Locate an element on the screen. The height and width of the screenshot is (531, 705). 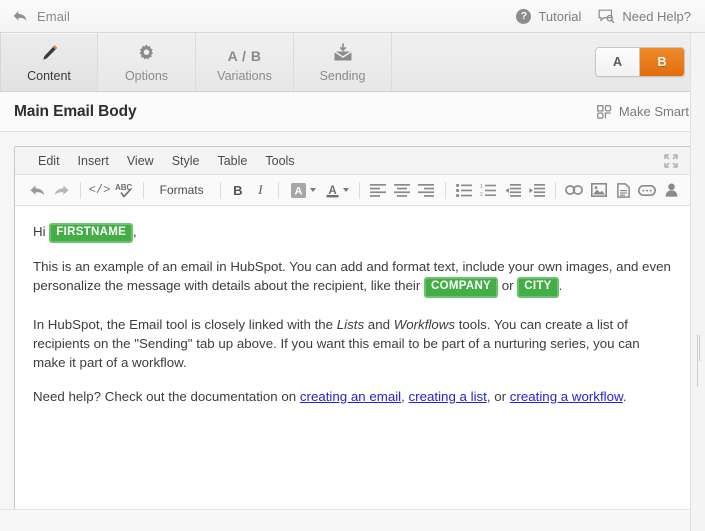
svg-text: A is located at coordinates (298, 191).